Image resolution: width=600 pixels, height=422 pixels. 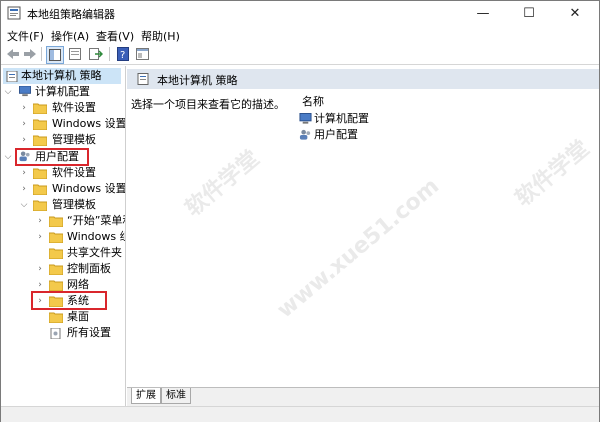 What do you see at coordinates (336, 134) in the screenshot?
I see `list-item-label: 用户配置` at bounding box center [336, 134].